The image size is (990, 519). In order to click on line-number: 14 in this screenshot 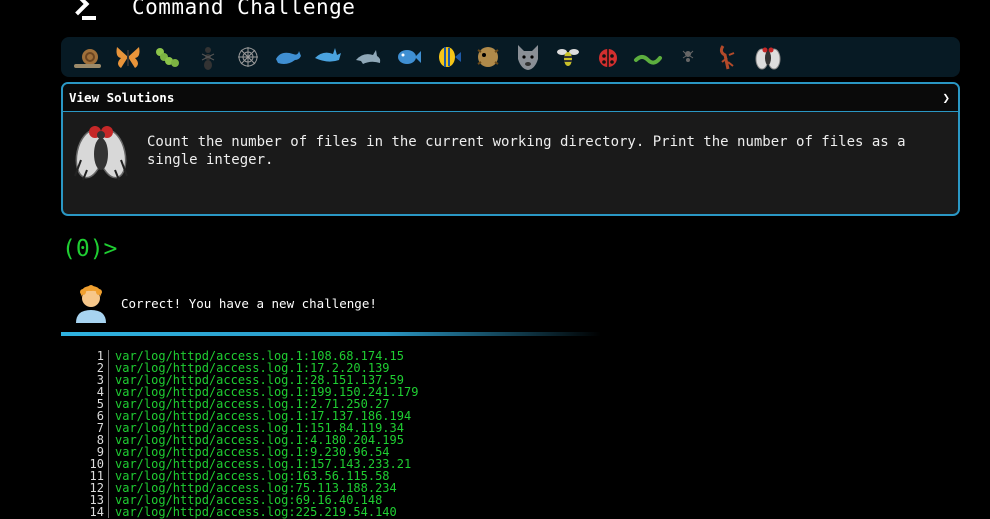, I will do `click(93, 512)`.